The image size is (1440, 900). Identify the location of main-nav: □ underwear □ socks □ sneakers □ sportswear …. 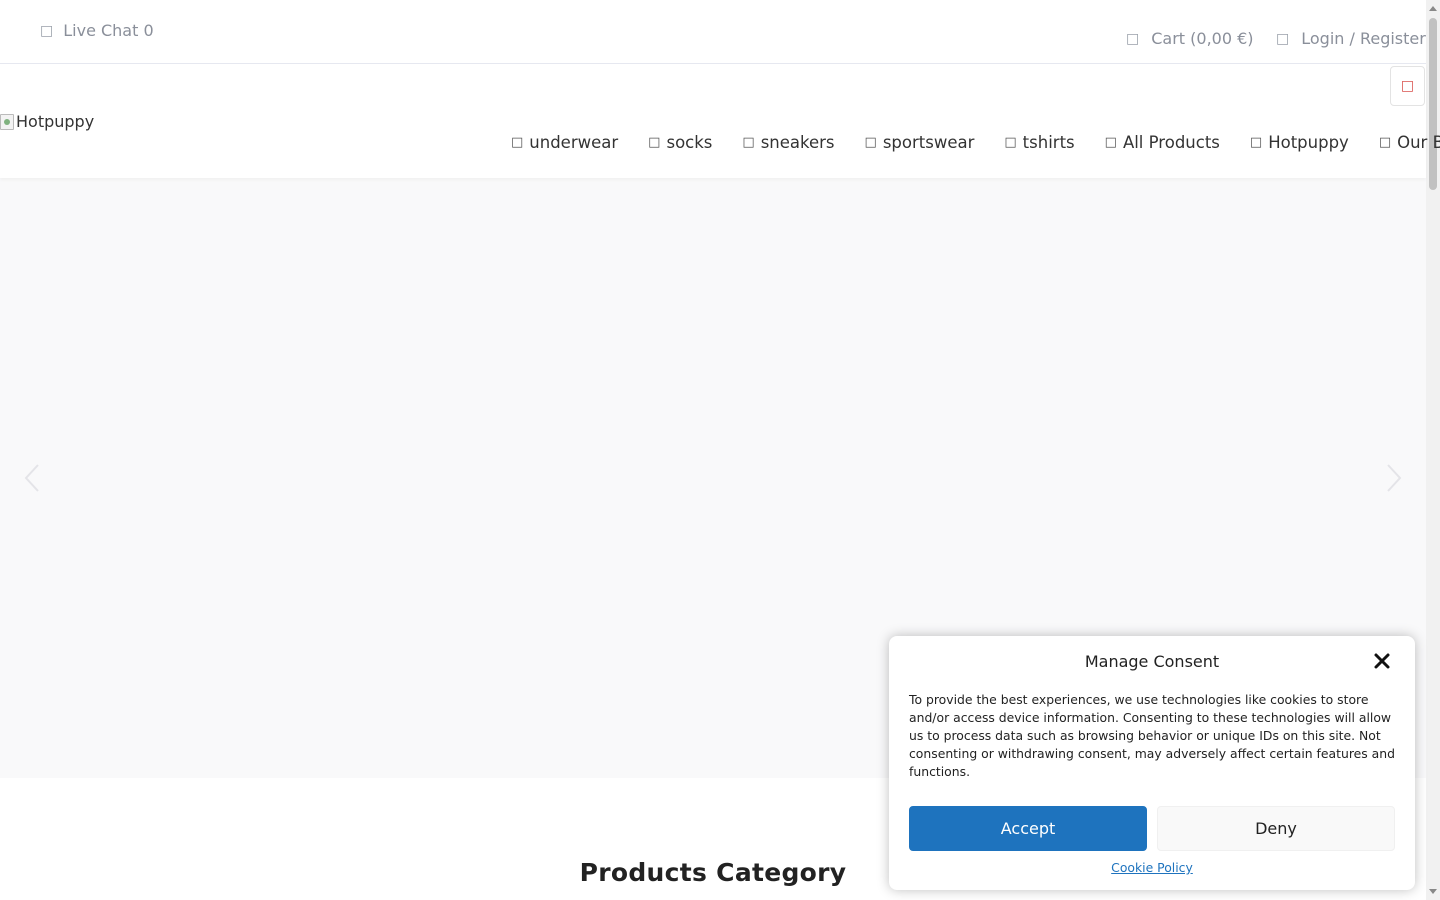
(975, 142).